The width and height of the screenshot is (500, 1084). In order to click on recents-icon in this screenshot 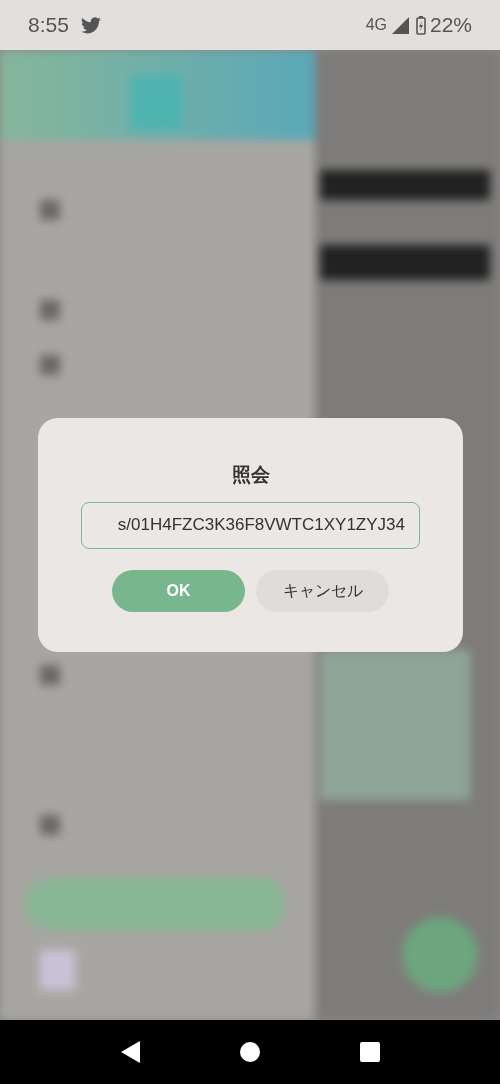, I will do `click(369, 1052)`.